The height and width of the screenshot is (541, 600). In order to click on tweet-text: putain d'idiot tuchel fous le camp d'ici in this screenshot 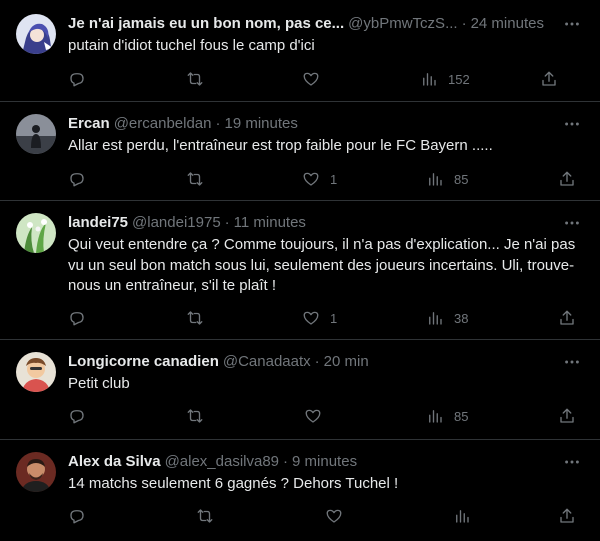, I will do `click(191, 45)`.